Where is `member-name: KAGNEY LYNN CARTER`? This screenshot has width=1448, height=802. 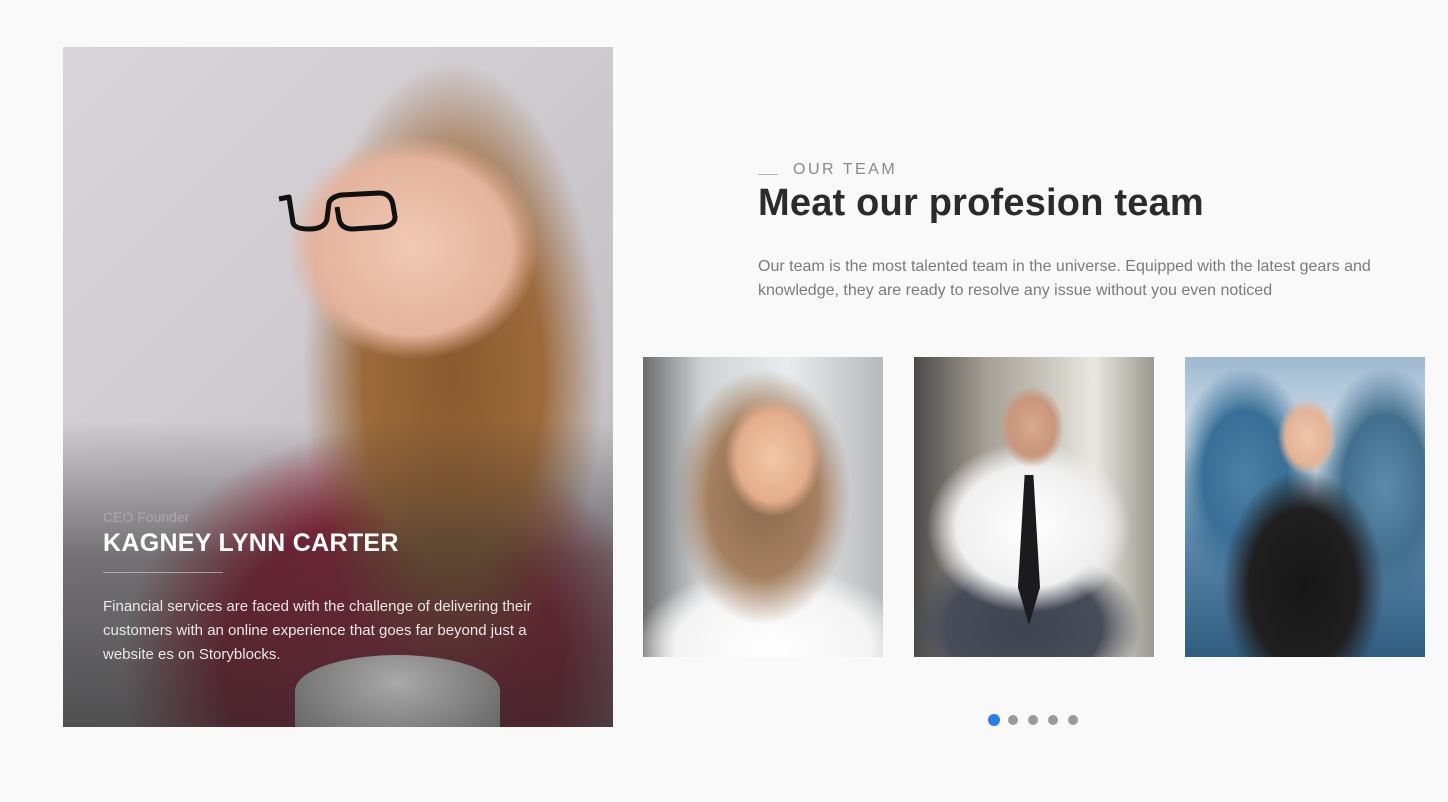
member-name: KAGNEY LYNN CARTER is located at coordinates (251, 543).